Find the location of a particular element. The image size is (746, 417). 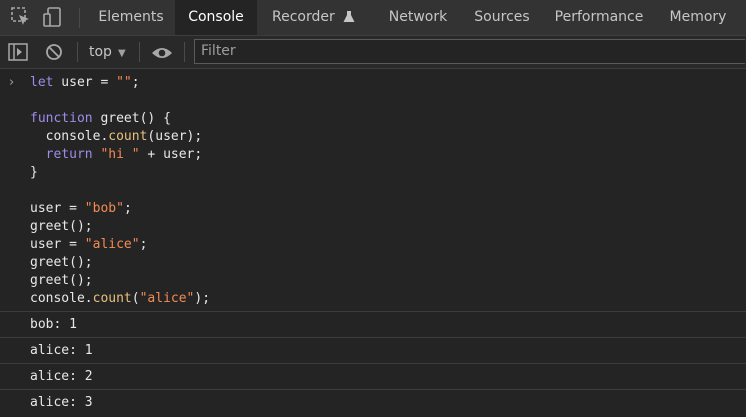

code-token: "bob" is located at coordinates (104, 208).